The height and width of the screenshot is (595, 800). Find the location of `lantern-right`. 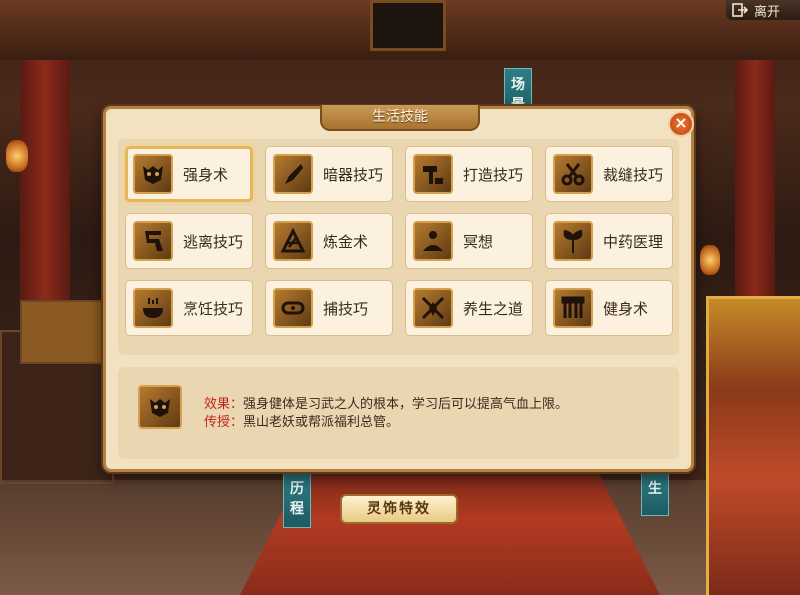

lantern-right is located at coordinates (710, 260).